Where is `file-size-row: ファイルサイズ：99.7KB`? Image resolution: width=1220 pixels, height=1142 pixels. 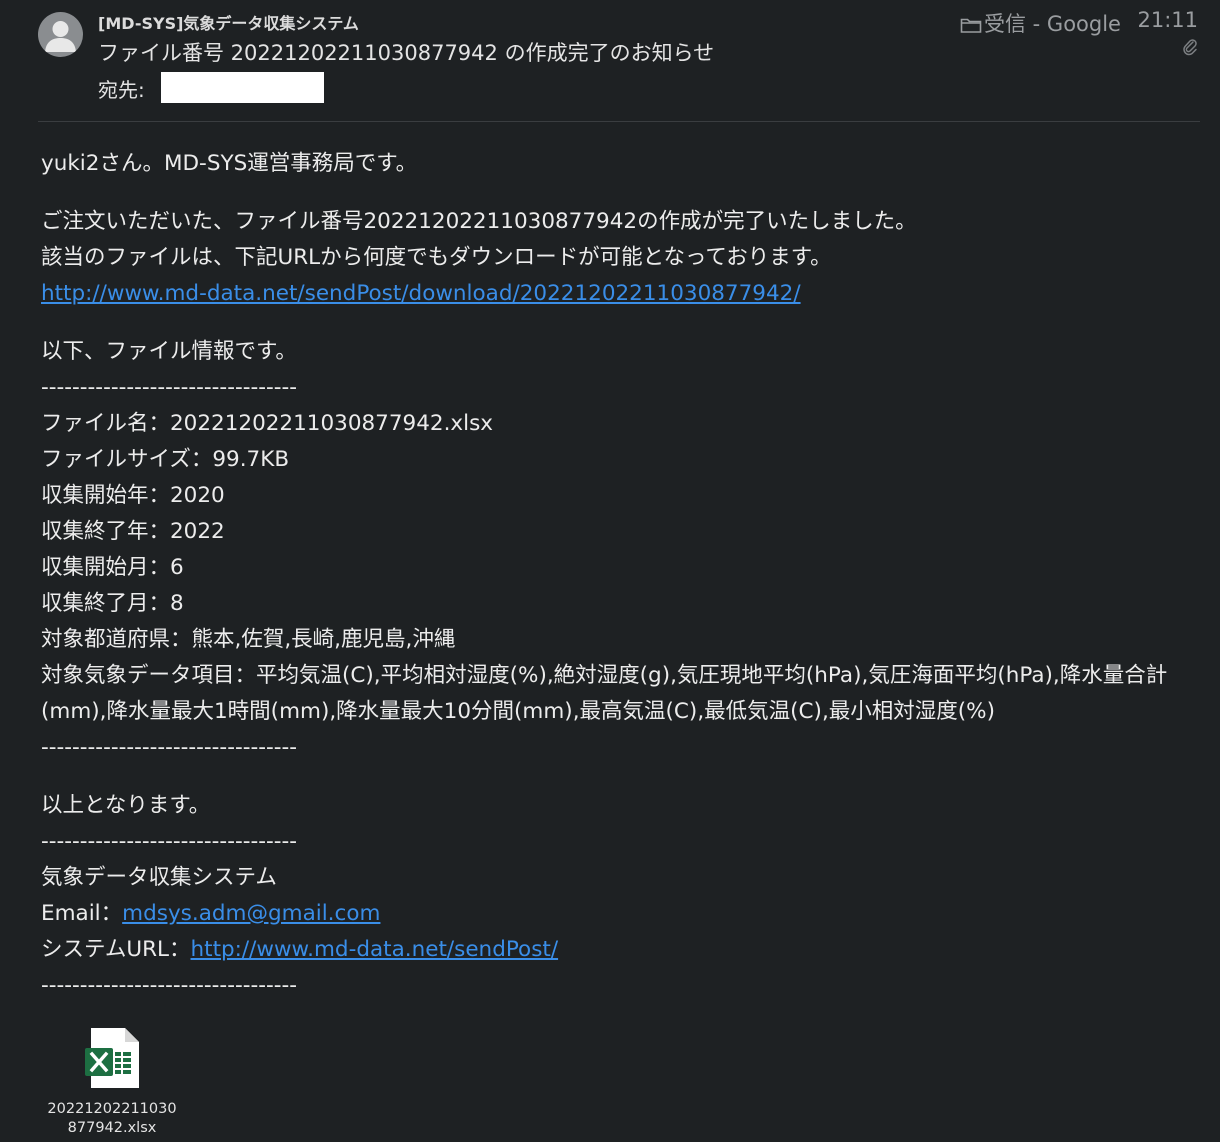 file-size-row: ファイルサイズ：99.7KB is located at coordinates (165, 459).